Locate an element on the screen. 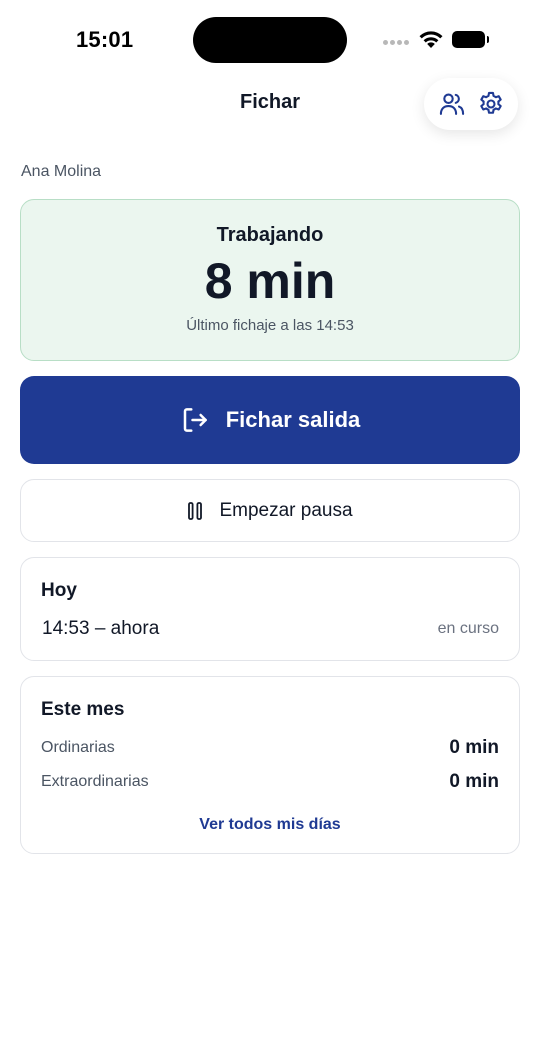 The height and width of the screenshot is (1042, 540). status-duration: 8 min is located at coordinates (270, 281).